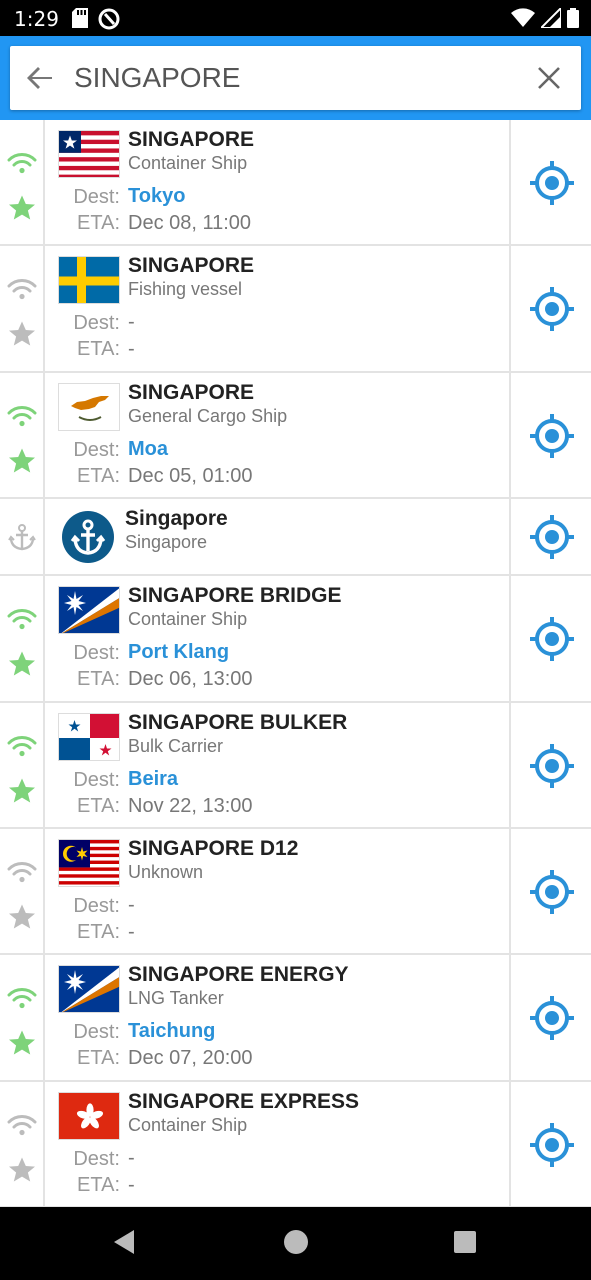 This screenshot has height=1280, width=591. I want to click on nav-back-icon, so click(124, 1242).